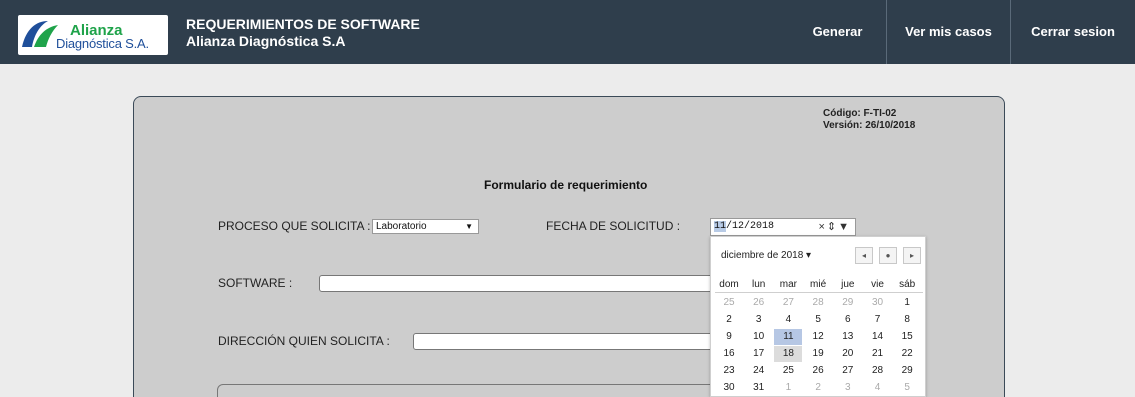 The height and width of the screenshot is (397, 1135). I want to click on fecha-label: FECHA DE SOLICITUD :, so click(613, 226).